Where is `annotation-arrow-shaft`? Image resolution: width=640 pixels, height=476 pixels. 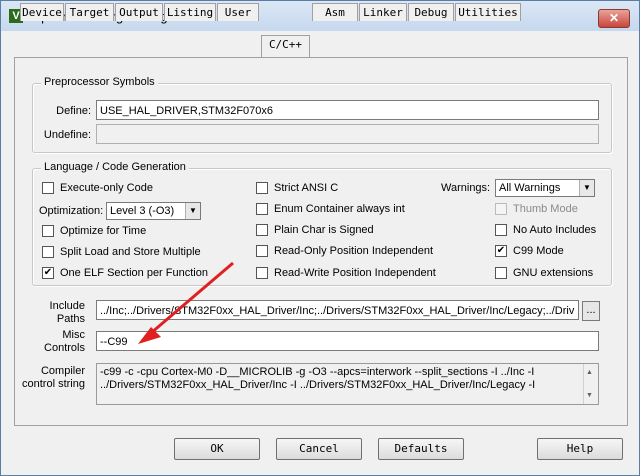 annotation-arrow-shaft is located at coordinates (192, 298).